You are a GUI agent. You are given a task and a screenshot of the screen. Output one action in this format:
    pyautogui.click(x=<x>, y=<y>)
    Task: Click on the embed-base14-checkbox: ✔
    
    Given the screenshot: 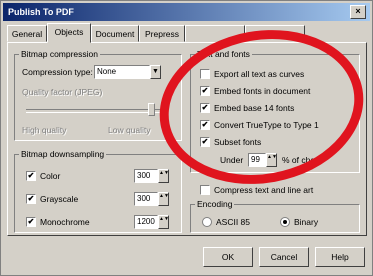 What is the action you would take?
    pyautogui.click(x=205, y=108)
    